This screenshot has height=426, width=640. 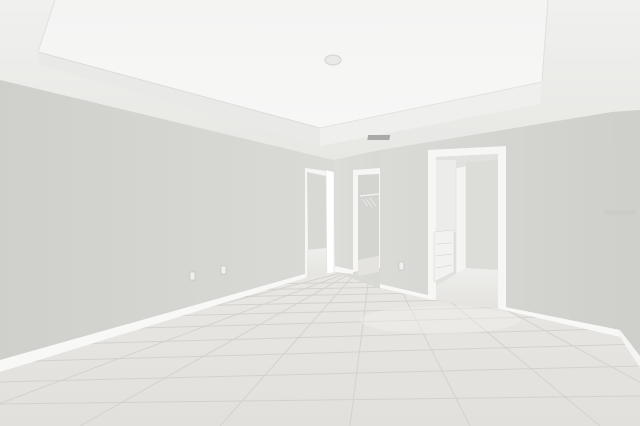 I want to click on air-vent-icon, so click(x=379, y=137).